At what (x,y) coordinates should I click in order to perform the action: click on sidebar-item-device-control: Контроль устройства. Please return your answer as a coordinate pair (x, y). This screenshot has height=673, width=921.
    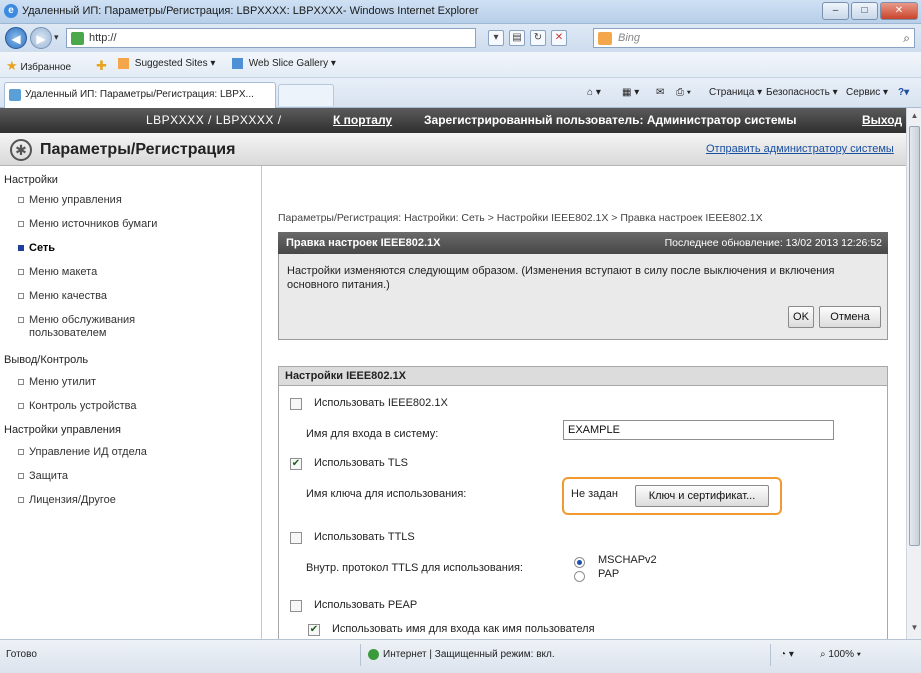
    Looking at the image, I should click on (77, 406).